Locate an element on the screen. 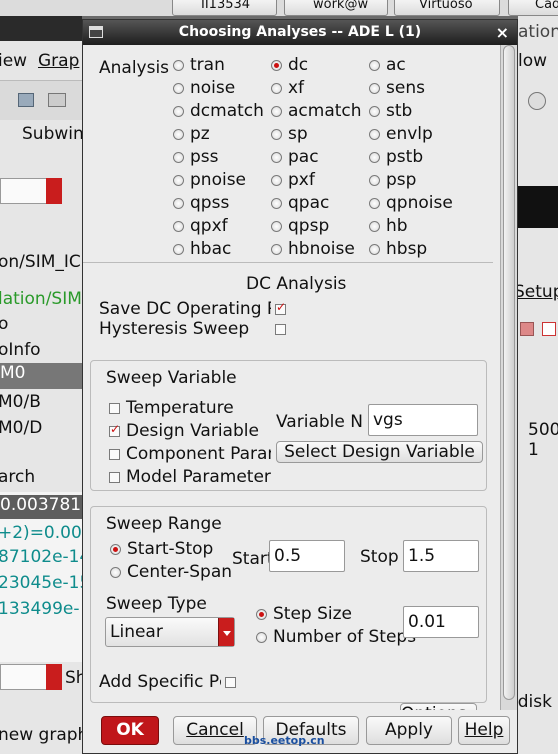 The width and height of the screenshot is (558, 754). vertical-scrollbar is located at coordinates (508, 377).